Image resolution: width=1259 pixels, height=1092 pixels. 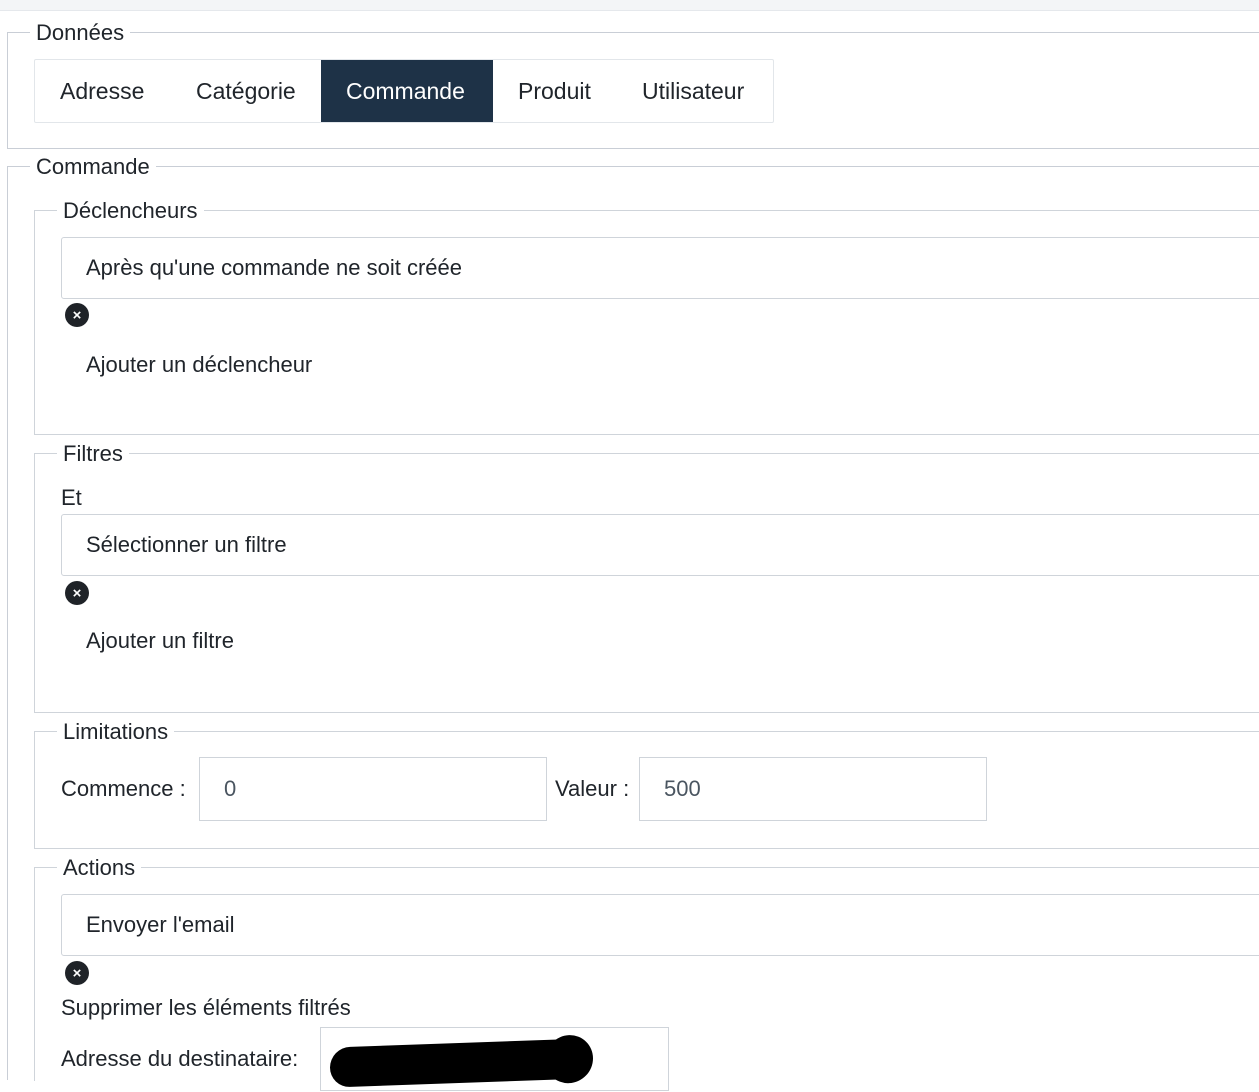 I want to click on start-input-value: 0, so click(x=230, y=788).